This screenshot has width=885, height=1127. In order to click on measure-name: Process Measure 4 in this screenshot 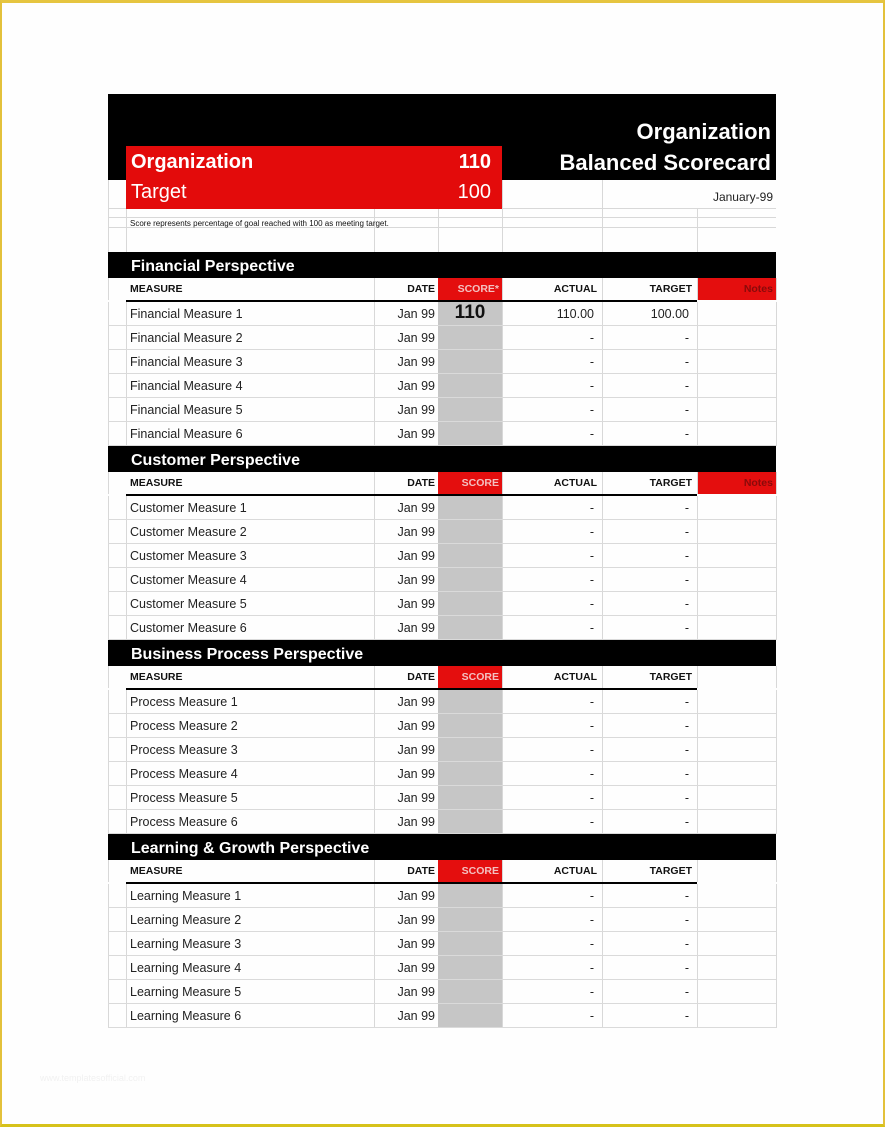, I will do `click(184, 774)`.